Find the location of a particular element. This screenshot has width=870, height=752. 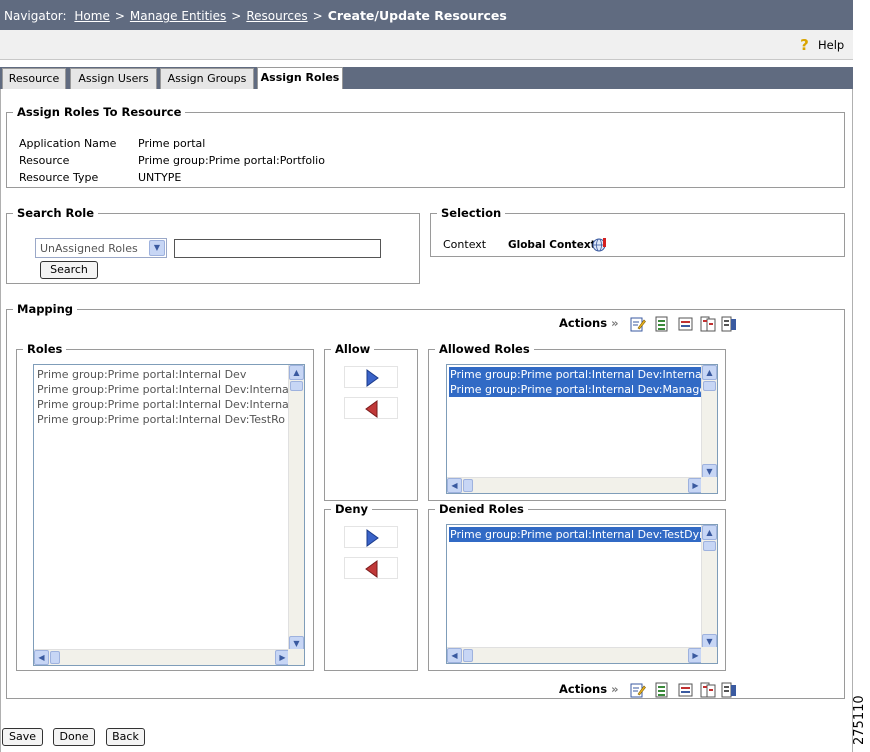

panel-title: Roles is located at coordinates (45, 349).